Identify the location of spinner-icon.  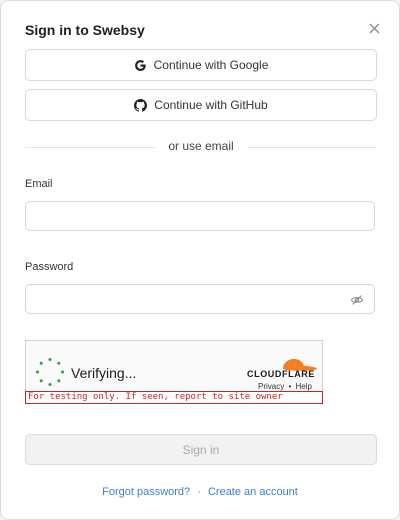
(50, 372).